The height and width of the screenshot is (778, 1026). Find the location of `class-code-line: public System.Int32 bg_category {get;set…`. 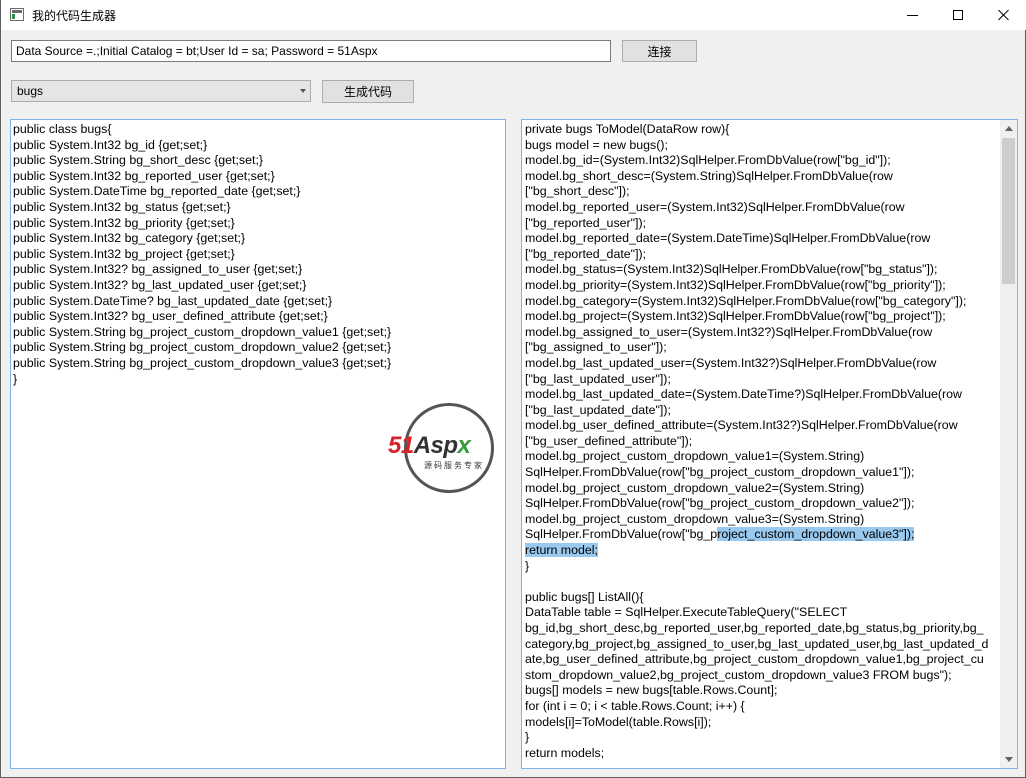

class-code-line: public System.Int32 bg_category {get;set… is located at coordinates (129, 238).